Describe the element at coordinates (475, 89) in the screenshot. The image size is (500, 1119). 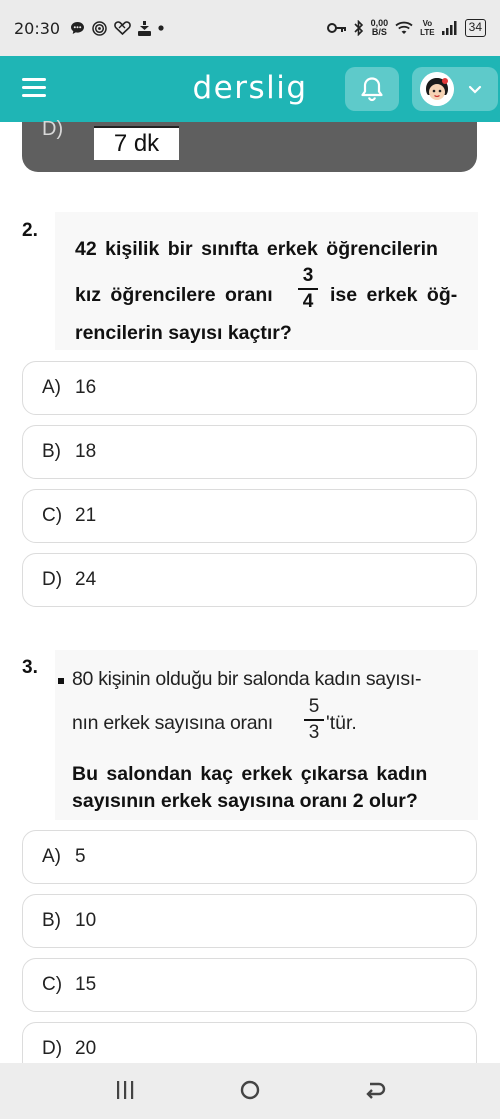
I see `chevron-down-icon` at that location.